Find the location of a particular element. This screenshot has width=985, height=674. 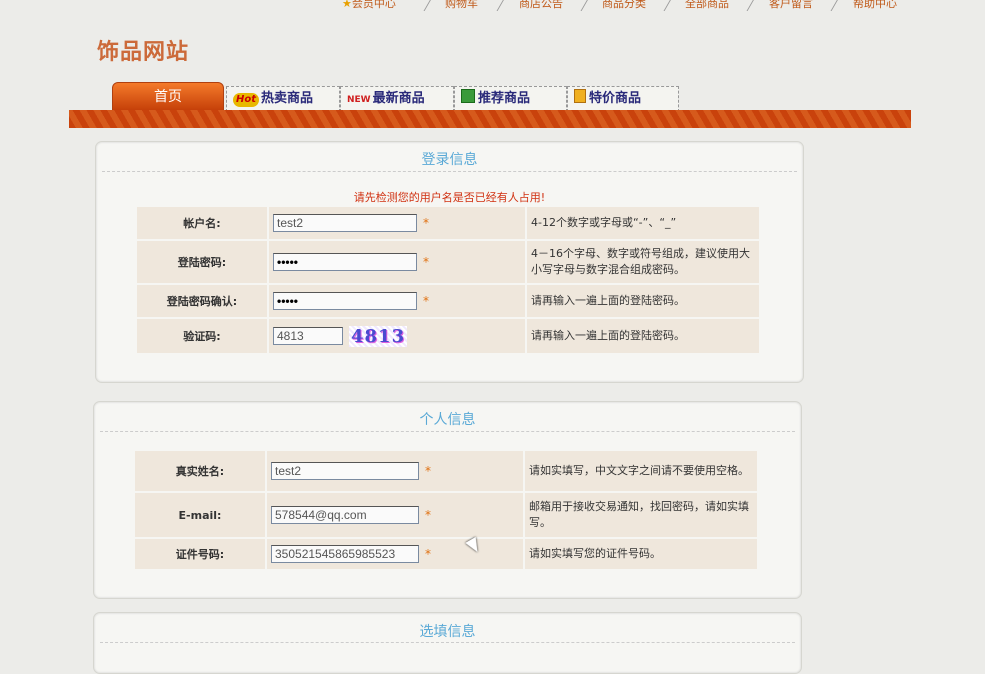

nav-all-products: 全部商品 is located at coordinates (707, 5).